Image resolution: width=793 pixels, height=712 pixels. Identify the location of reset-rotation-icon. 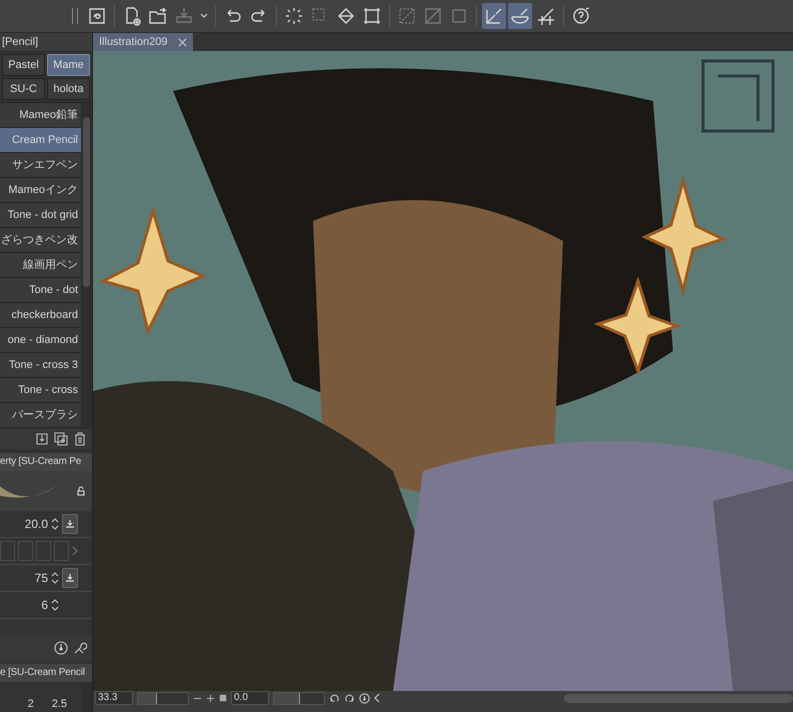
(364, 698).